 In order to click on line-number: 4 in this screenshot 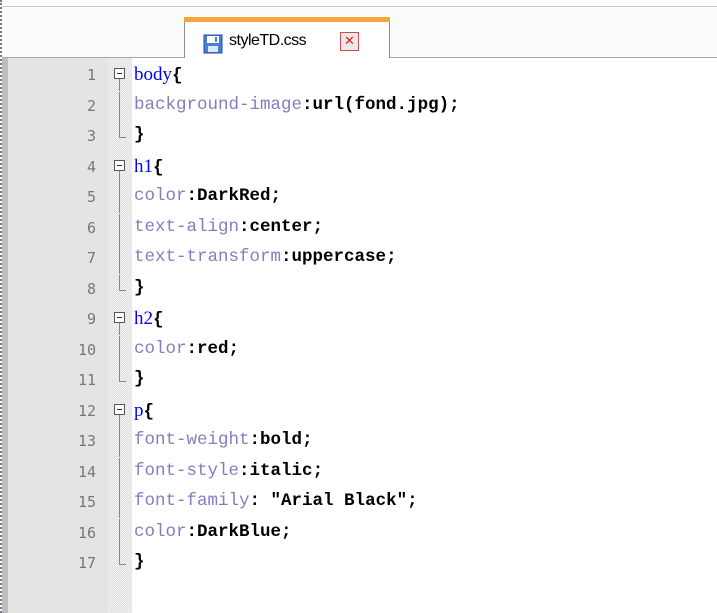, I will do `click(91, 166)`.